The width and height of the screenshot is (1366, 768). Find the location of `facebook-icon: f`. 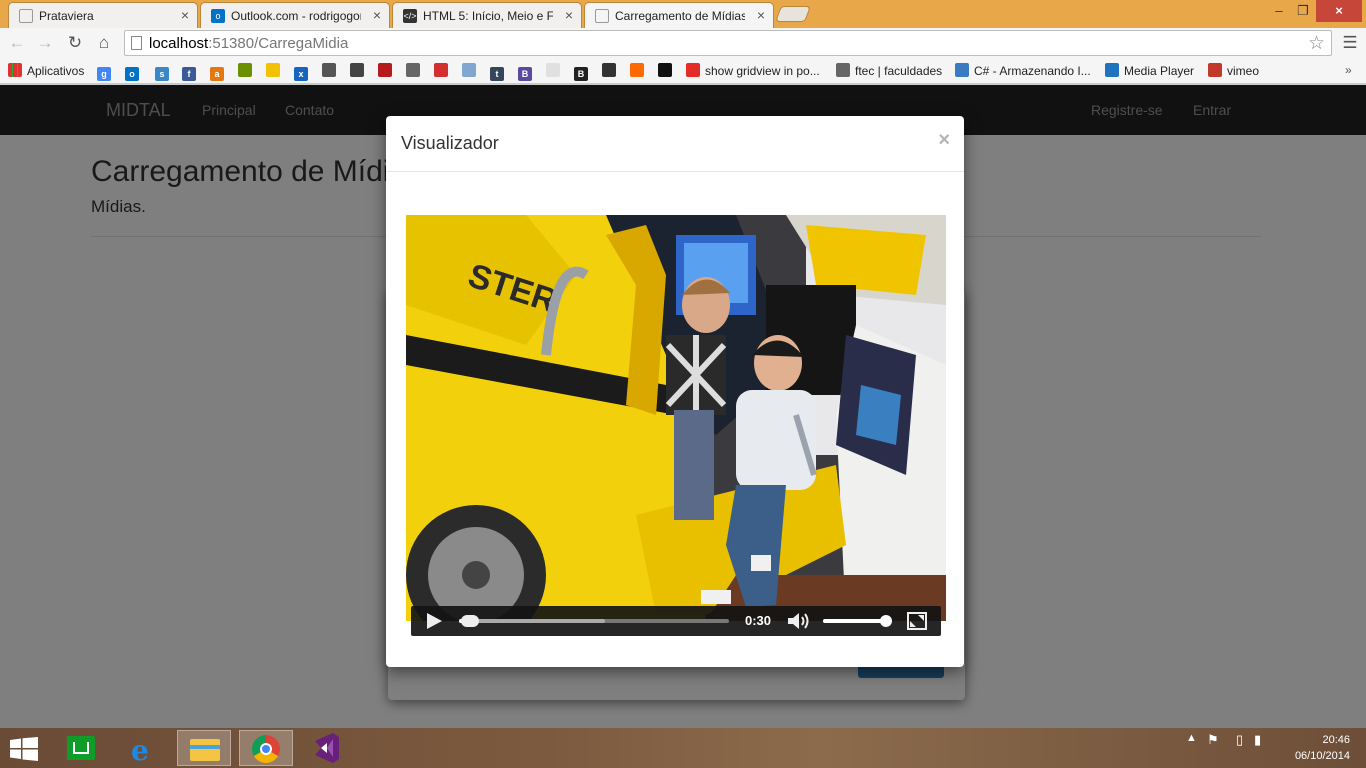

facebook-icon: f is located at coordinates (189, 74).